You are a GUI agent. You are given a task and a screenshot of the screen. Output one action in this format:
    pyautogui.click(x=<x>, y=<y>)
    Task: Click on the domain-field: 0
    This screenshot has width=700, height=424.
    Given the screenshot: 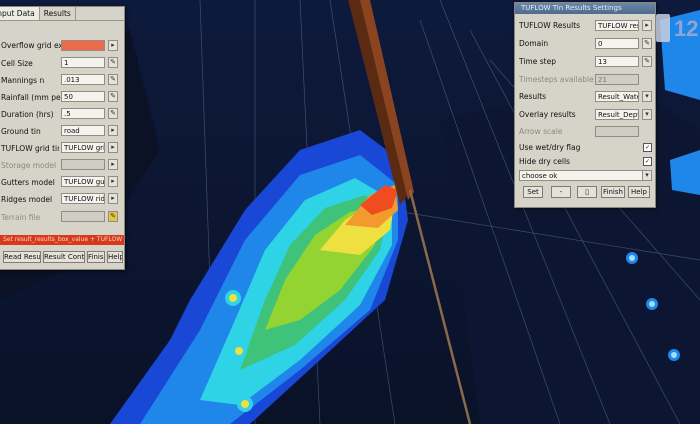 What is the action you would take?
    pyautogui.click(x=617, y=43)
    